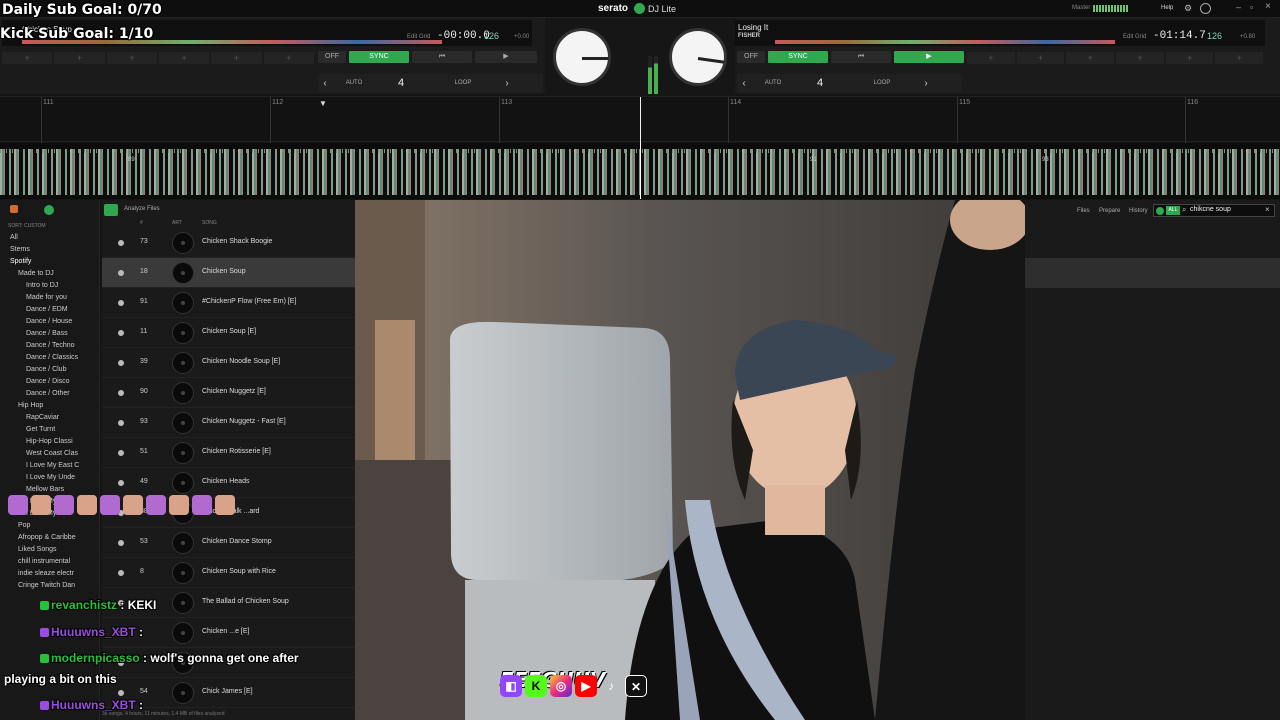 The height and width of the screenshot is (720, 1280). What do you see at coordinates (1173, 210) in the screenshot?
I see `search-all-toggle: ALL` at bounding box center [1173, 210].